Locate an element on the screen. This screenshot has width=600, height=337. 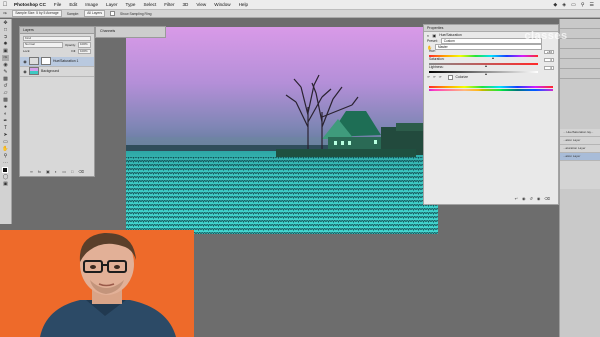
saturation-slider: Saturation: 0 is located at coordinates (491, 62).